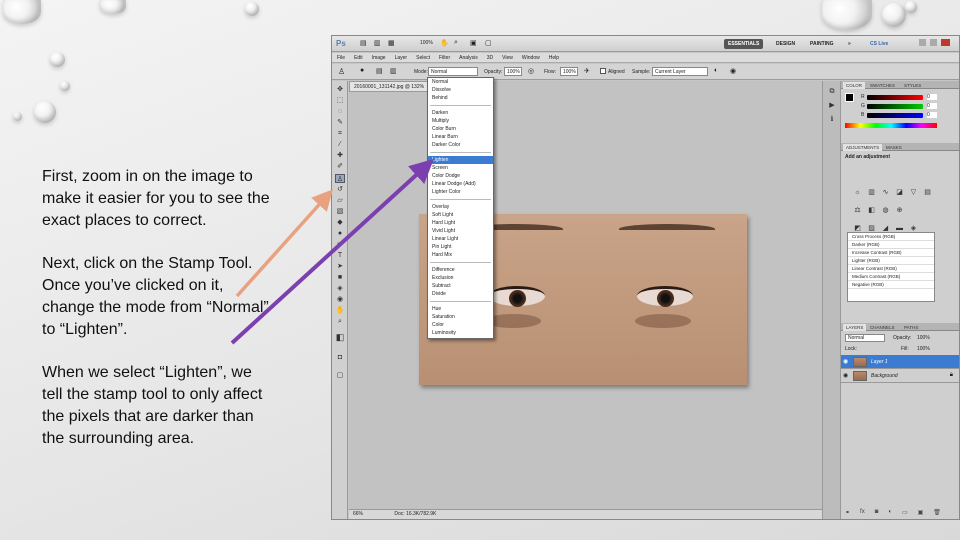 This screenshot has height=540, width=960. I want to click on new-group-icon: ▭, so click(905, 513).